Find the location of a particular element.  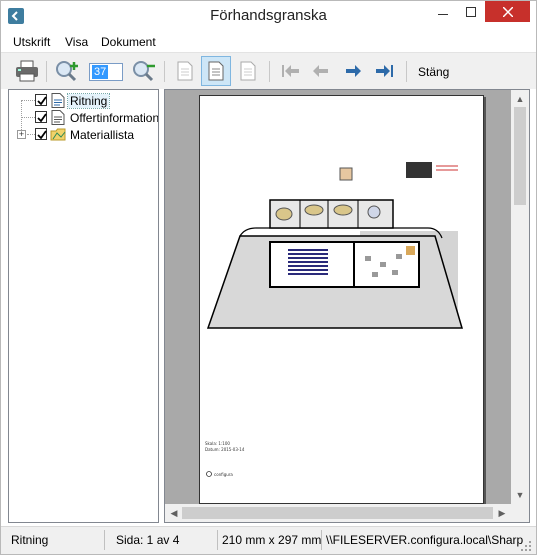

horizontal-scrollbar: ◀ ▶ is located at coordinates (338, 513).